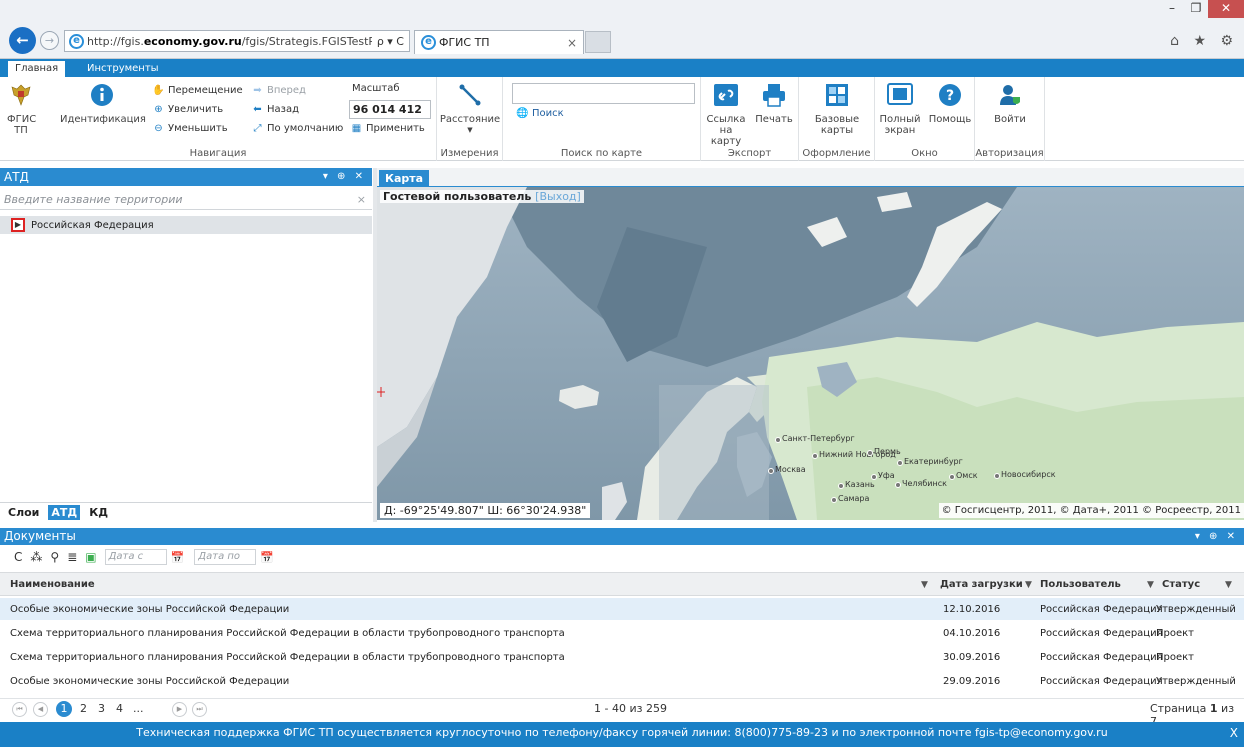 Image resolution: width=1244 pixels, height=747 pixels. I want to click on browser-toolbar-icons: ⌂ ★ ⚙, so click(1204, 41).